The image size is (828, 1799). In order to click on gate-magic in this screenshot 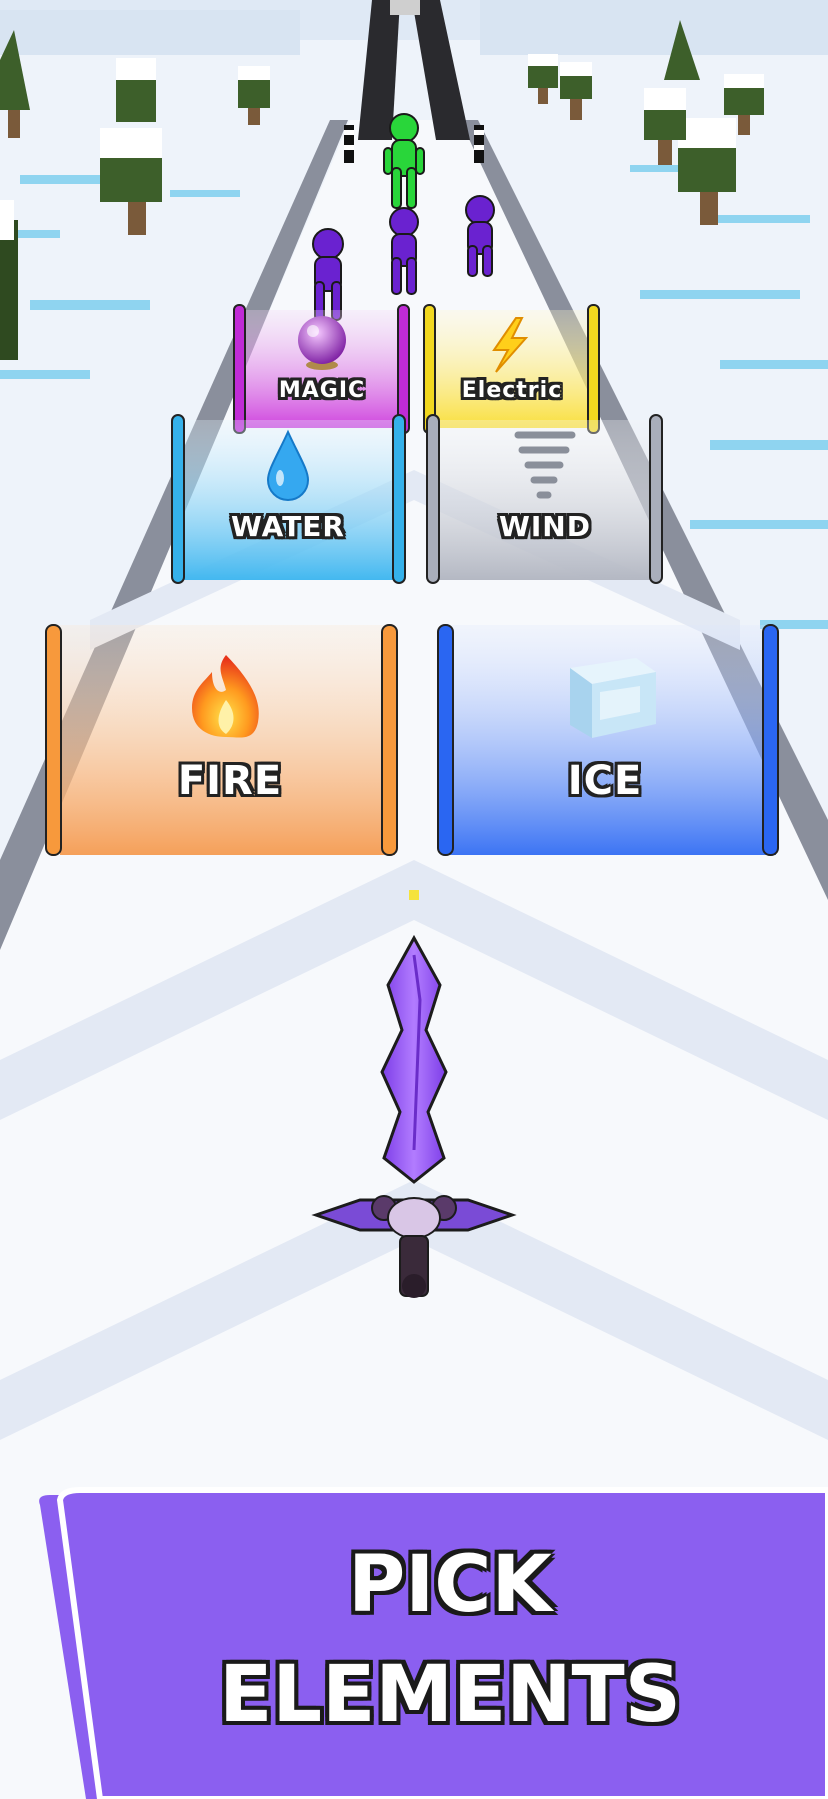, I will do `click(321, 369)`.